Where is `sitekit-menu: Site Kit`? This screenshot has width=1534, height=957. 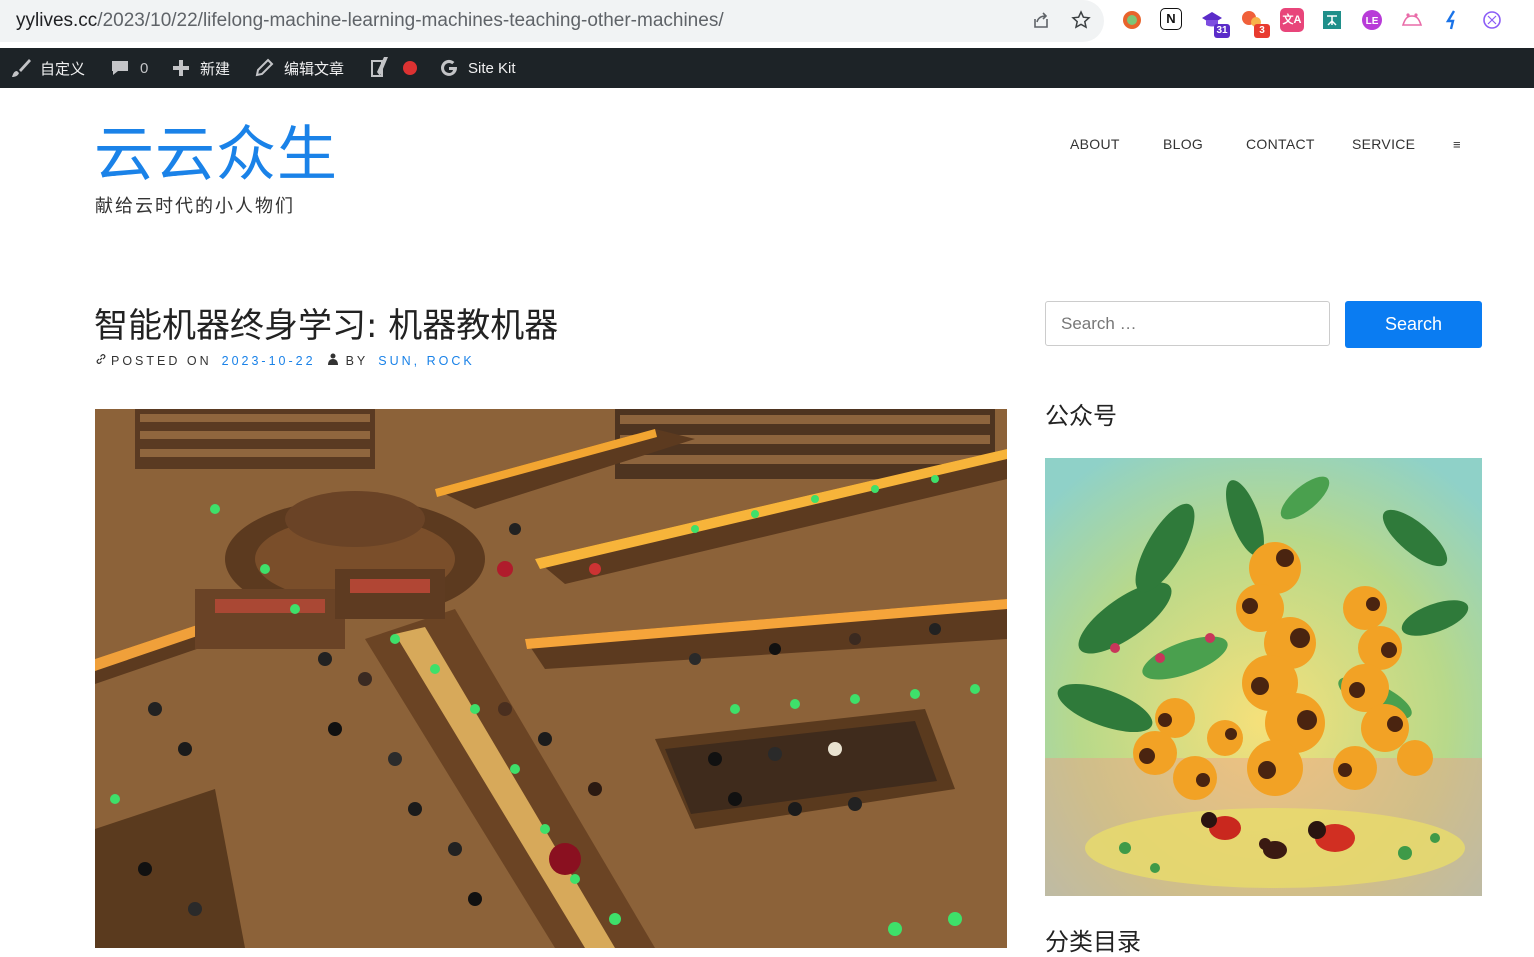
sitekit-menu: Site Kit is located at coordinates (477, 68).